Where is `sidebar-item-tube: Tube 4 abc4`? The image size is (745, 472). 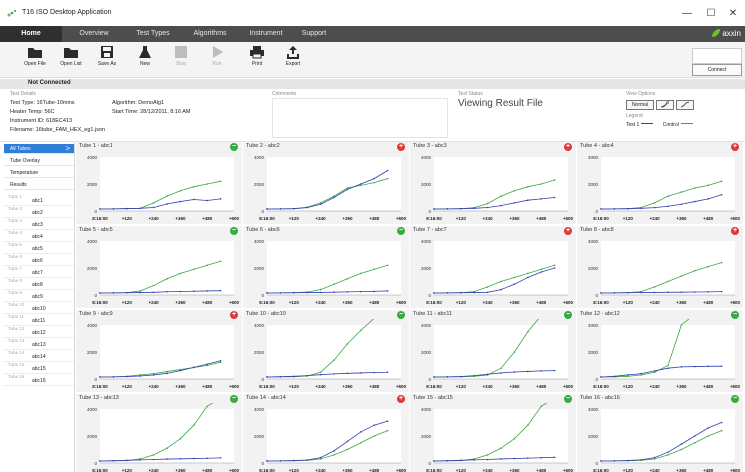
sidebar-item-tube: Tube 4 abc4 is located at coordinates (39, 236).